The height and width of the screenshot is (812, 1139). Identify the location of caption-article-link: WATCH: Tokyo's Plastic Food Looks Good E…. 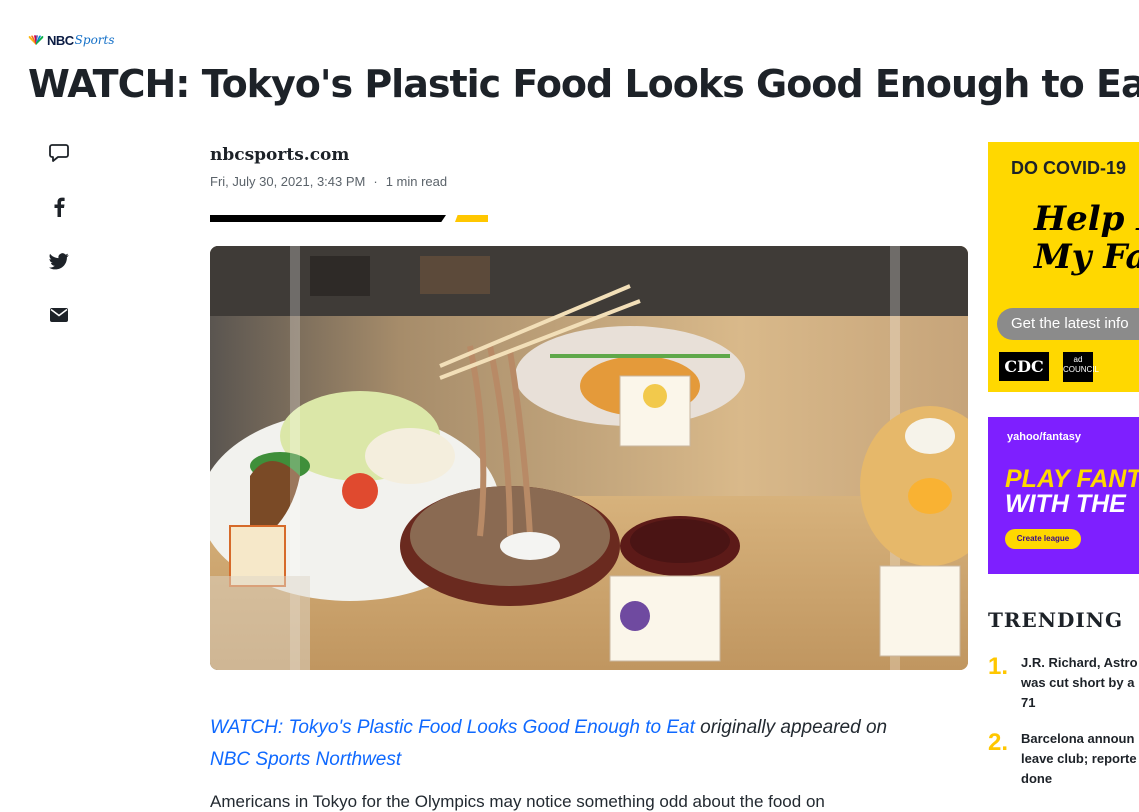
(452, 727).